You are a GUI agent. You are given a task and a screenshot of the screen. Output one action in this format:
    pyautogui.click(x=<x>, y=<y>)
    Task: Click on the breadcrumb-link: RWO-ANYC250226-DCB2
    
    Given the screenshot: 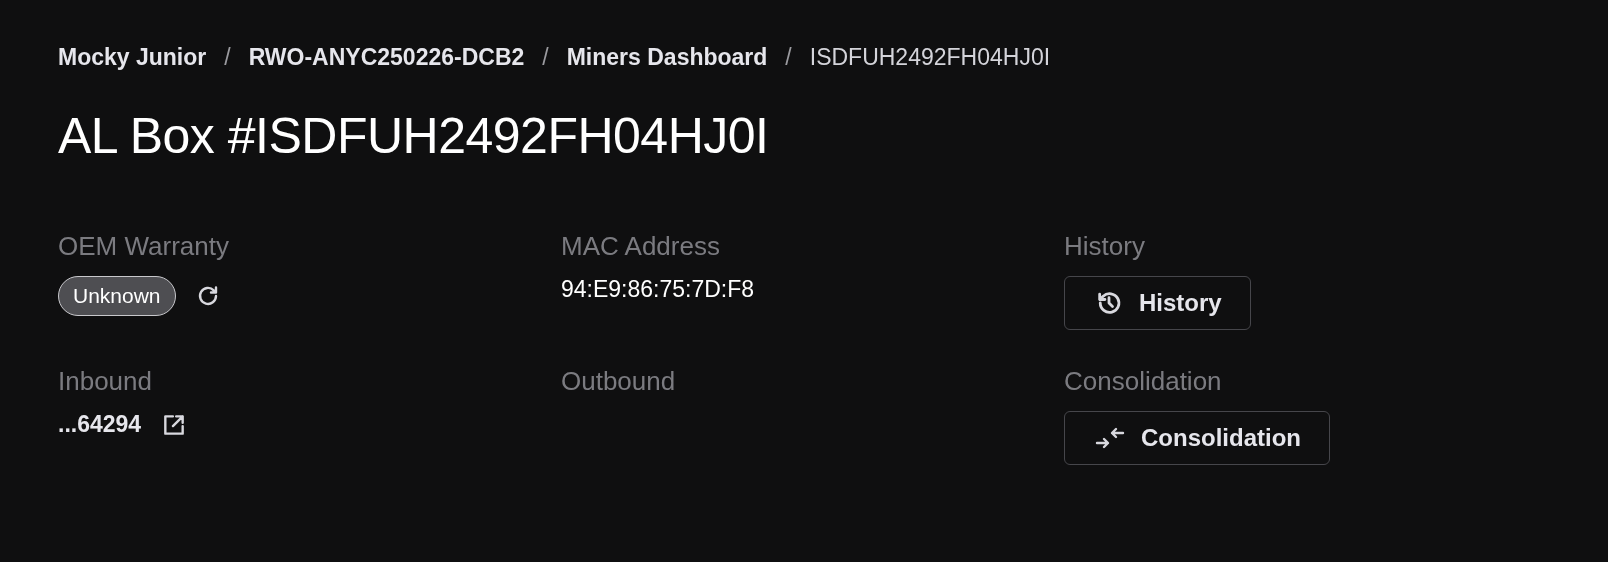 What is the action you would take?
    pyautogui.click(x=386, y=57)
    